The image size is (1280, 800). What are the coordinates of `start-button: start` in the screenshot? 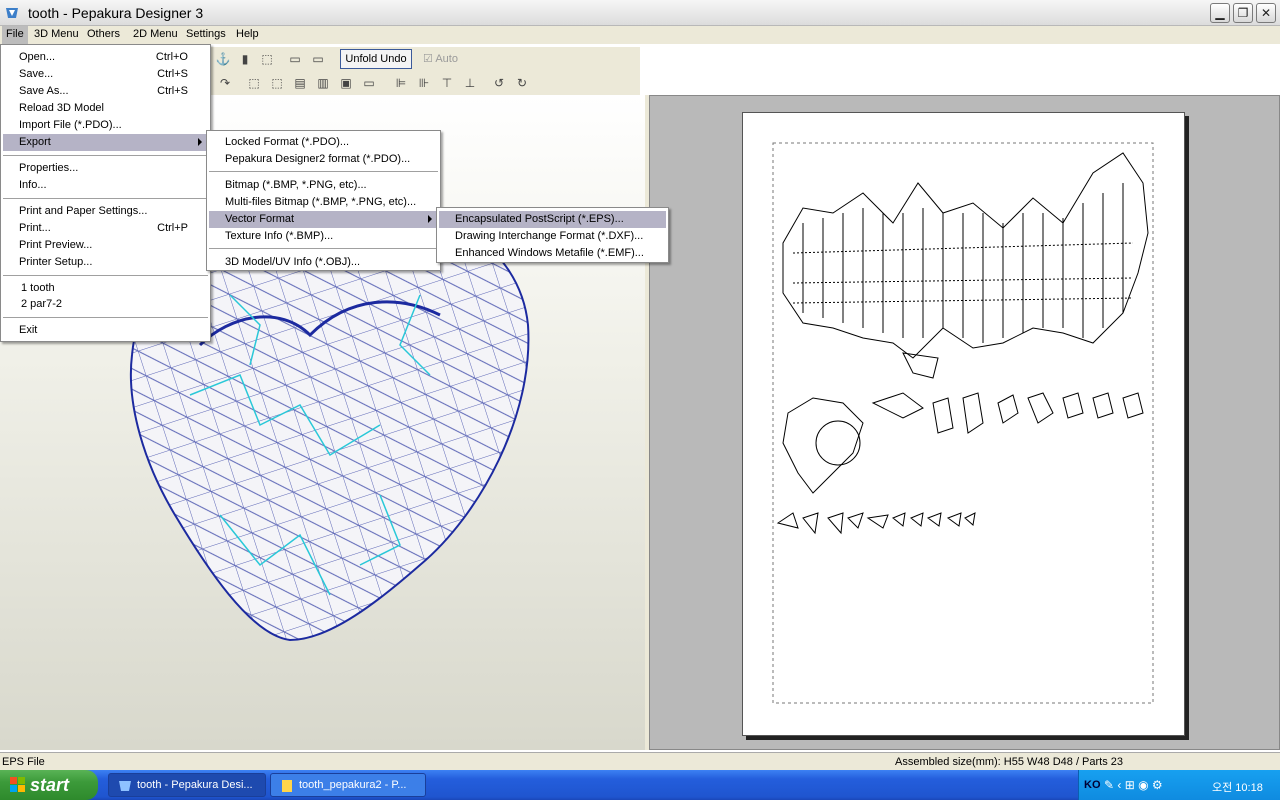 It's located at (49, 785).